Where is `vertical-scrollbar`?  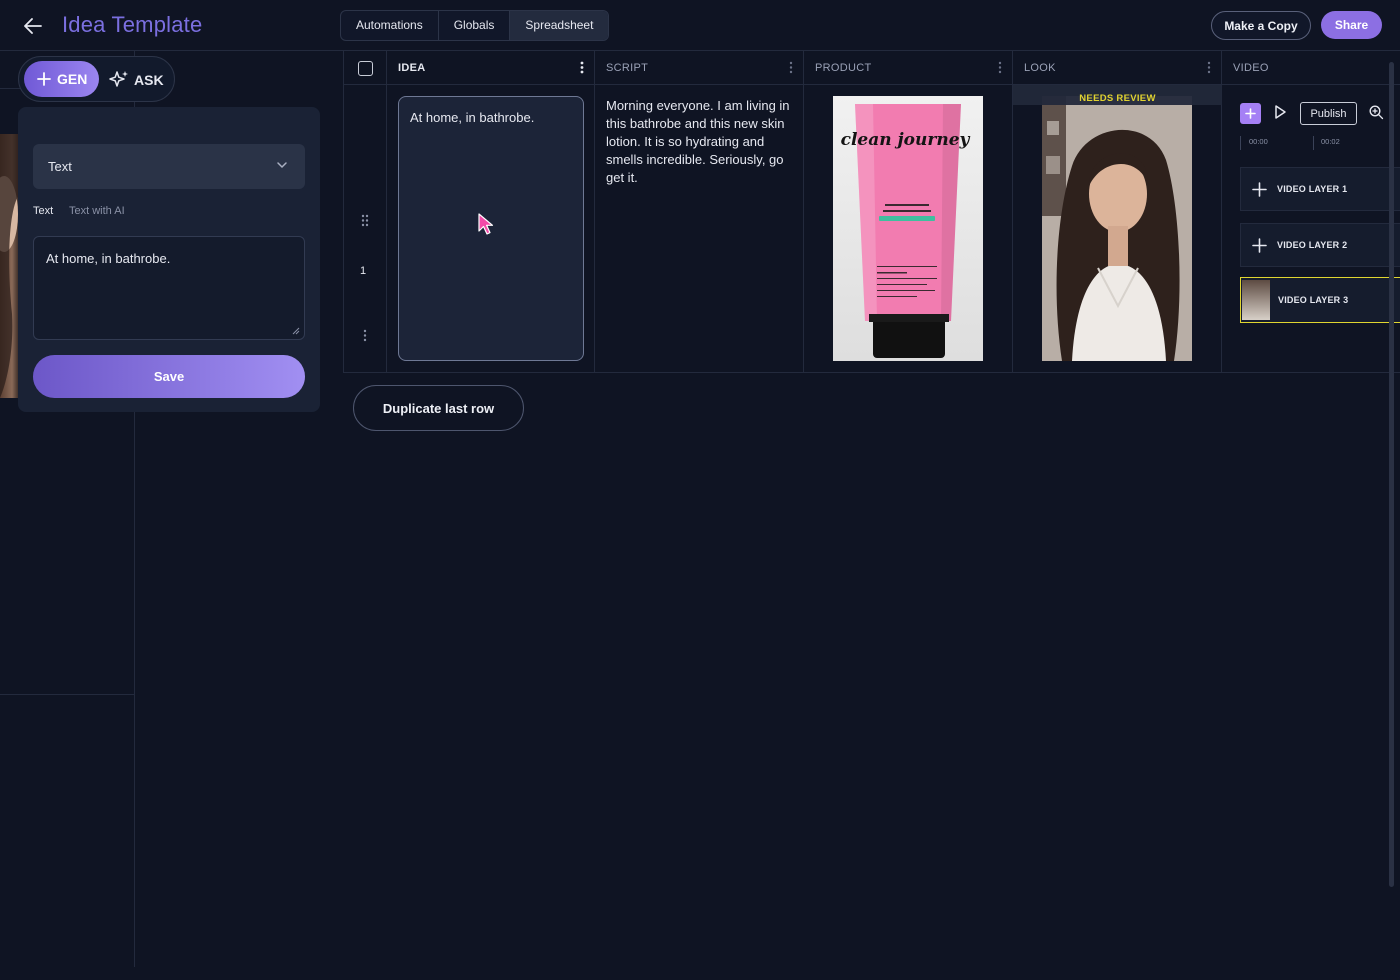 vertical-scrollbar is located at coordinates (1391, 474).